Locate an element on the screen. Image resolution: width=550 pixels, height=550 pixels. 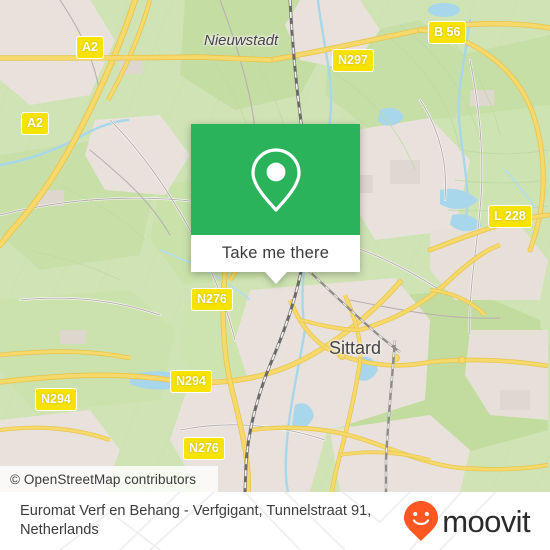
road-shield-n276-south: N276 is located at coordinates (204, 448).